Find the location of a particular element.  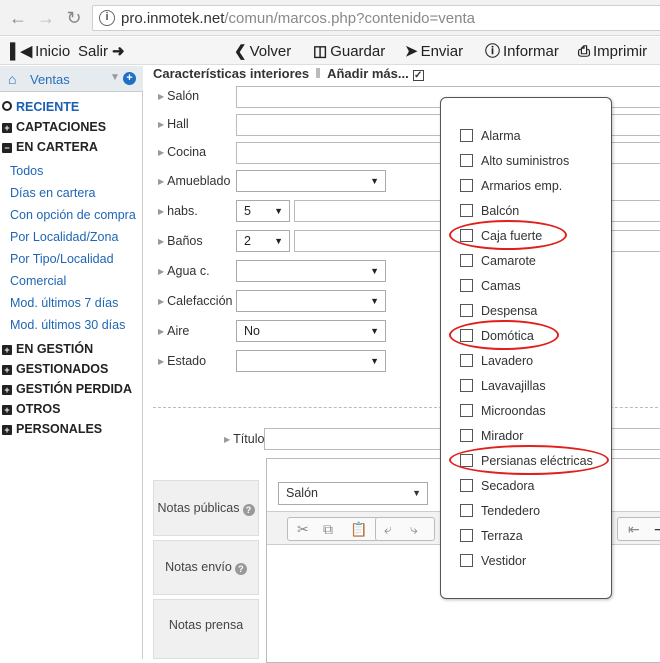

indent-icon: ⇥ is located at coordinates (657, 529).